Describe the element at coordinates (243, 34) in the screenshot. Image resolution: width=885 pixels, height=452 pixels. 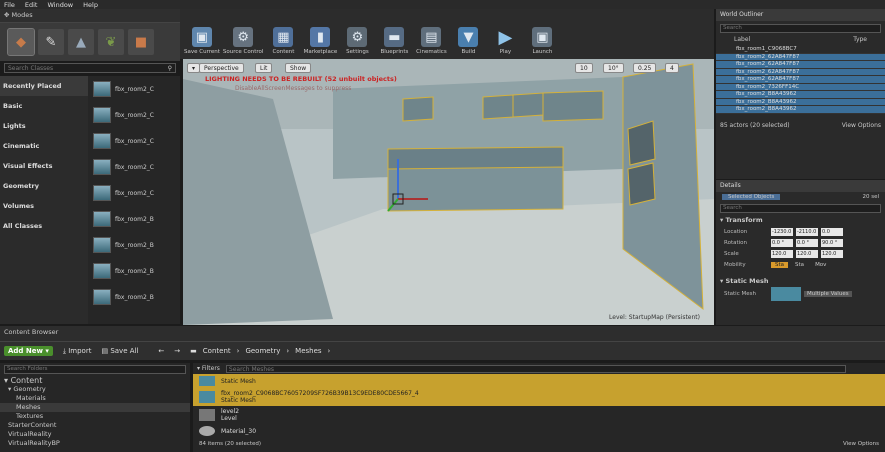
I see `source-control-button: ⚙ Source Control` at that location.